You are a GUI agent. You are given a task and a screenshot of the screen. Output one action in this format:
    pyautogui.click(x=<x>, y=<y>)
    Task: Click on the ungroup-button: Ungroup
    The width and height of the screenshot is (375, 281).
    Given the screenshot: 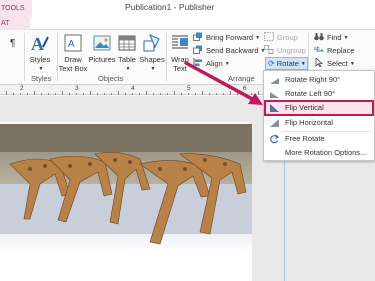 What is the action you would take?
    pyautogui.click(x=285, y=51)
    